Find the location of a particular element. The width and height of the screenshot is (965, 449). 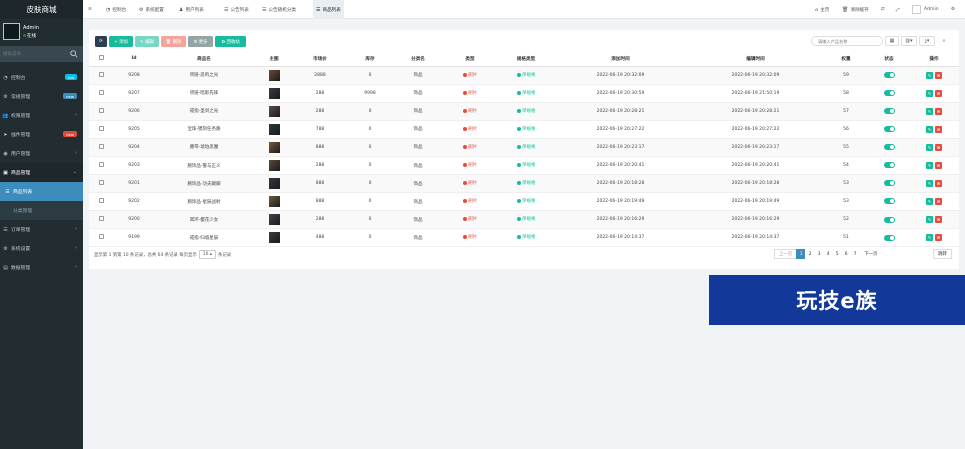

settings-gear-icon: ⚙ is located at coordinates (953, 9).